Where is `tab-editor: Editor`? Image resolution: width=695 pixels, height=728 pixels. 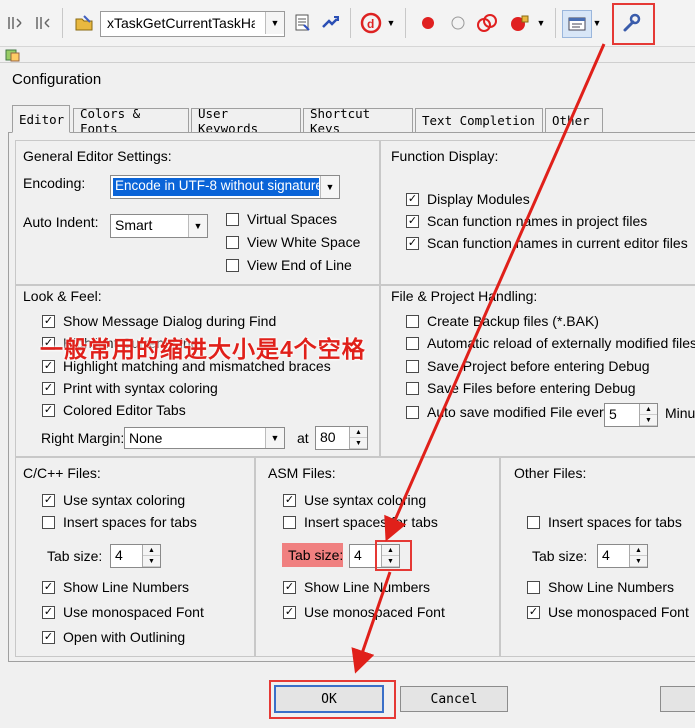 tab-editor: Editor is located at coordinates (41, 119).